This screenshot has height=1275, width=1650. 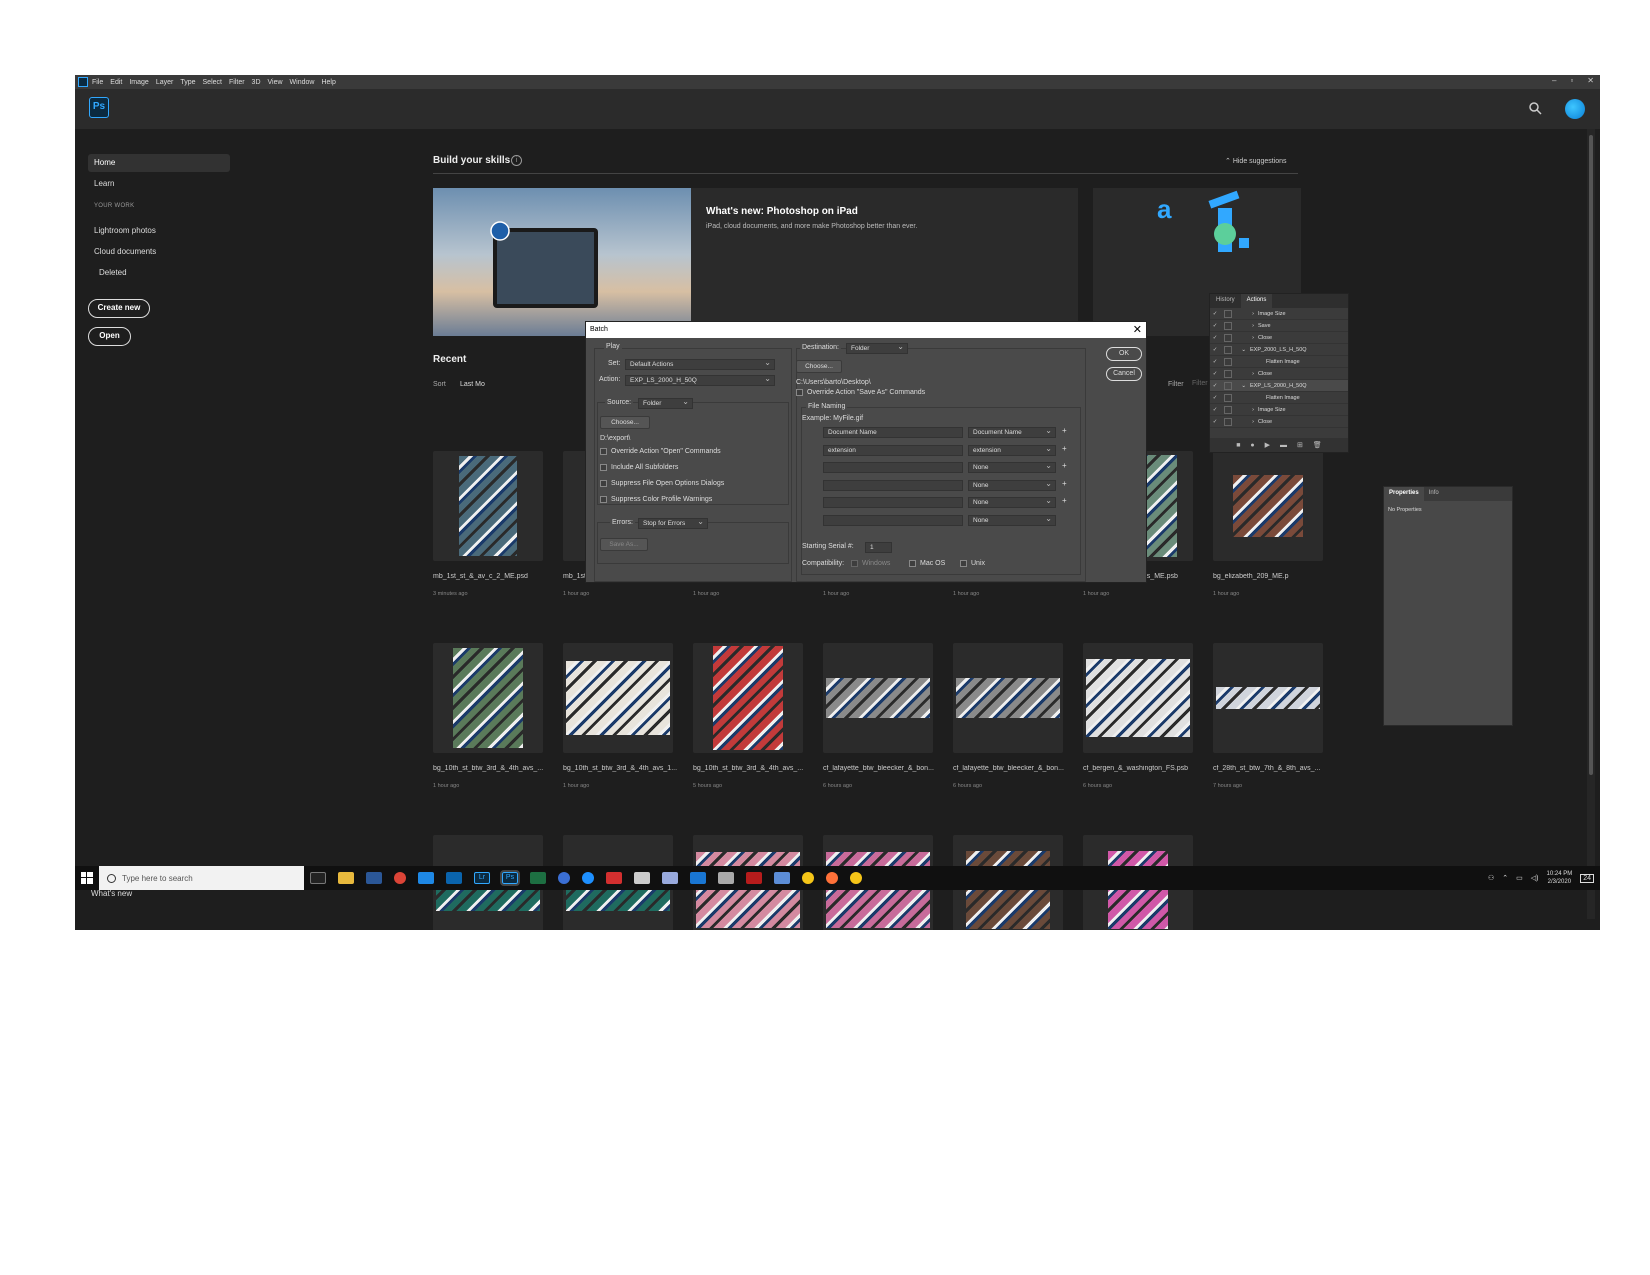 What do you see at coordinates (1267, 445) in the screenshot?
I see `play-icon: ▶` at bounding box center [1267, 445].